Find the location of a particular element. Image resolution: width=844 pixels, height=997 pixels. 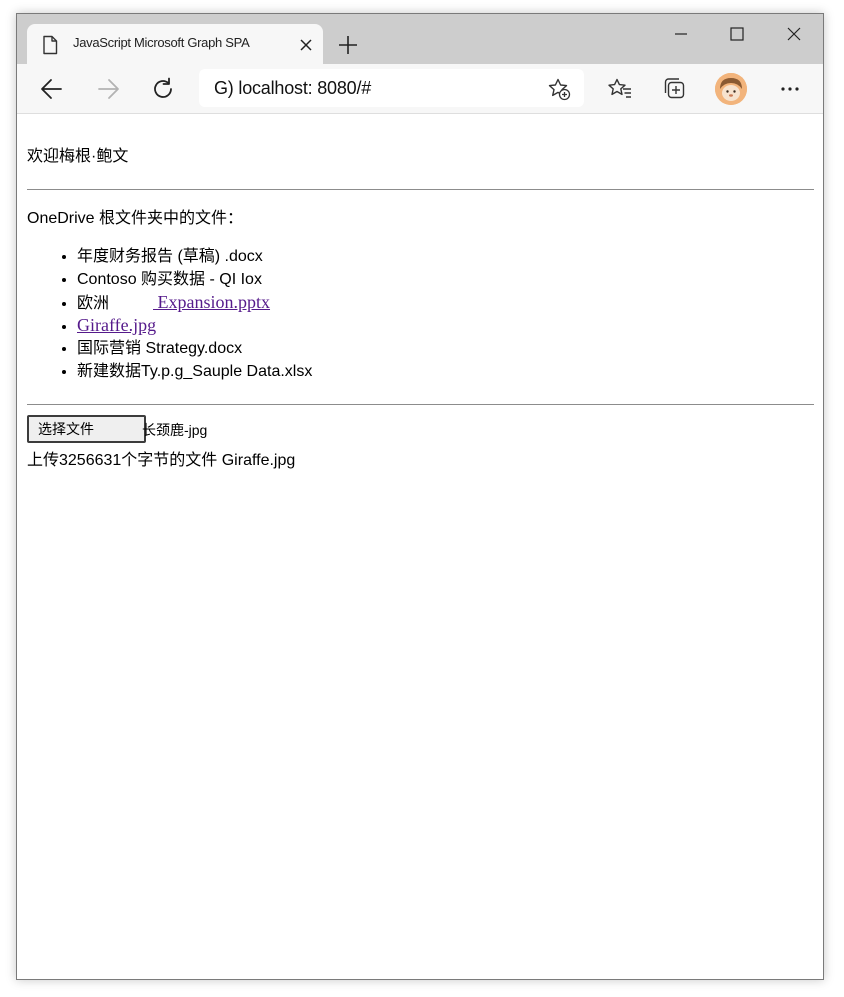

file-name-prefix: 欧洲 is located at coordinates (93, 303).